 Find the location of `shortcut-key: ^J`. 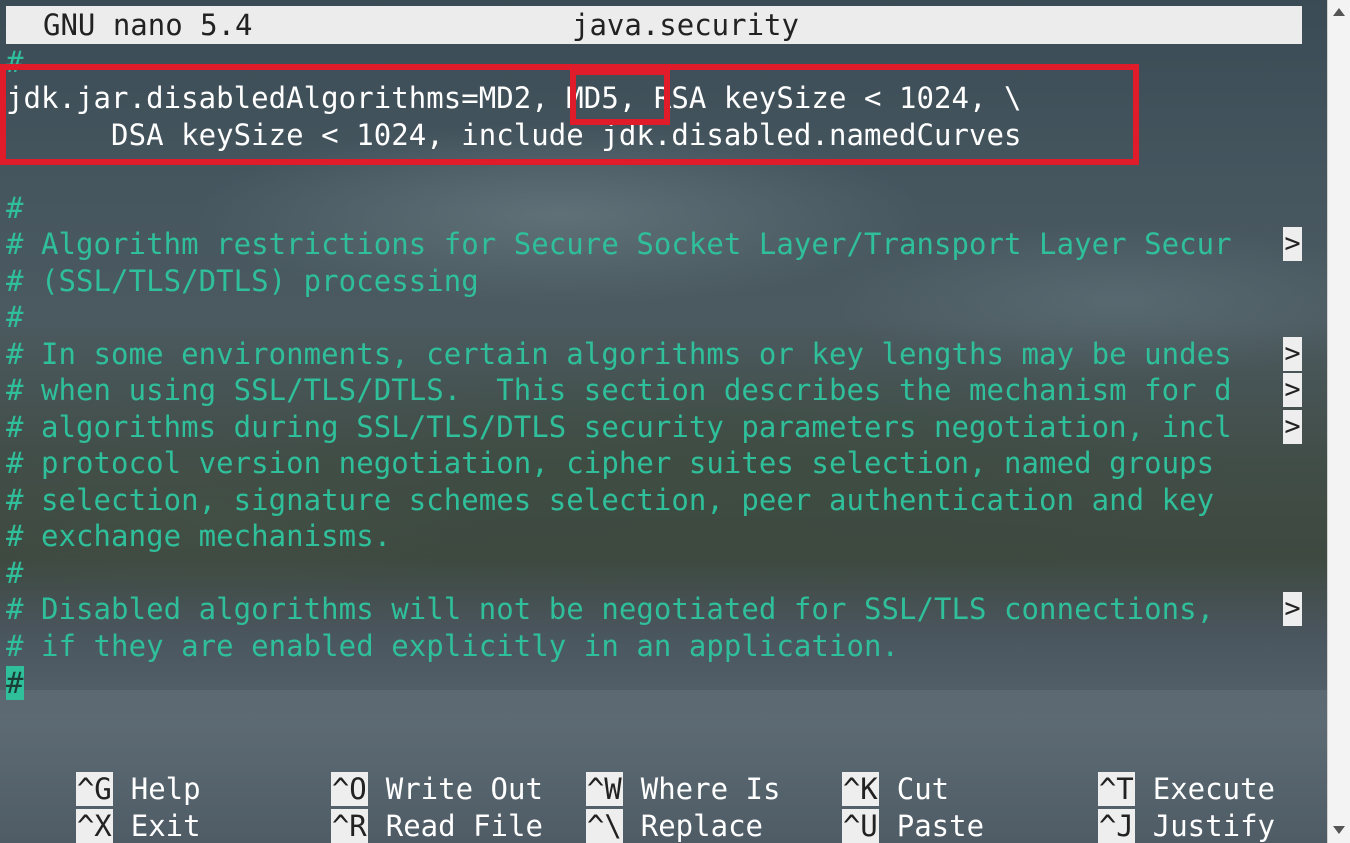

shortcut-key: ^J is located at coordinates (1116, 826).